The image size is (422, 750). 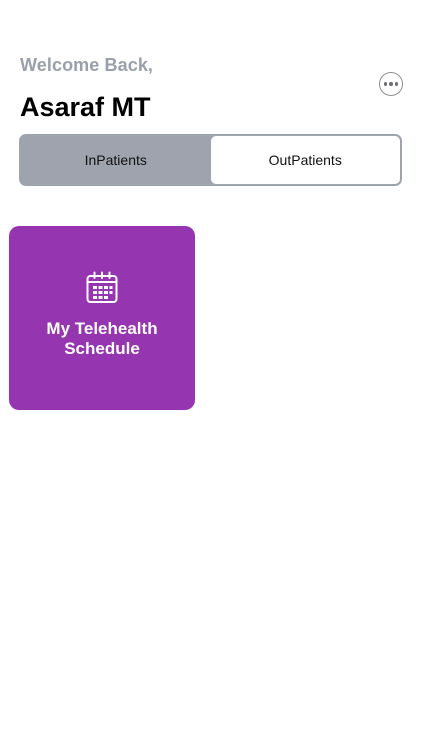 What do you see at coordinates (87, 65) in the screenshot?
I see `welcome-greeting: Welcome Back,` at bounding box center [87, 65].